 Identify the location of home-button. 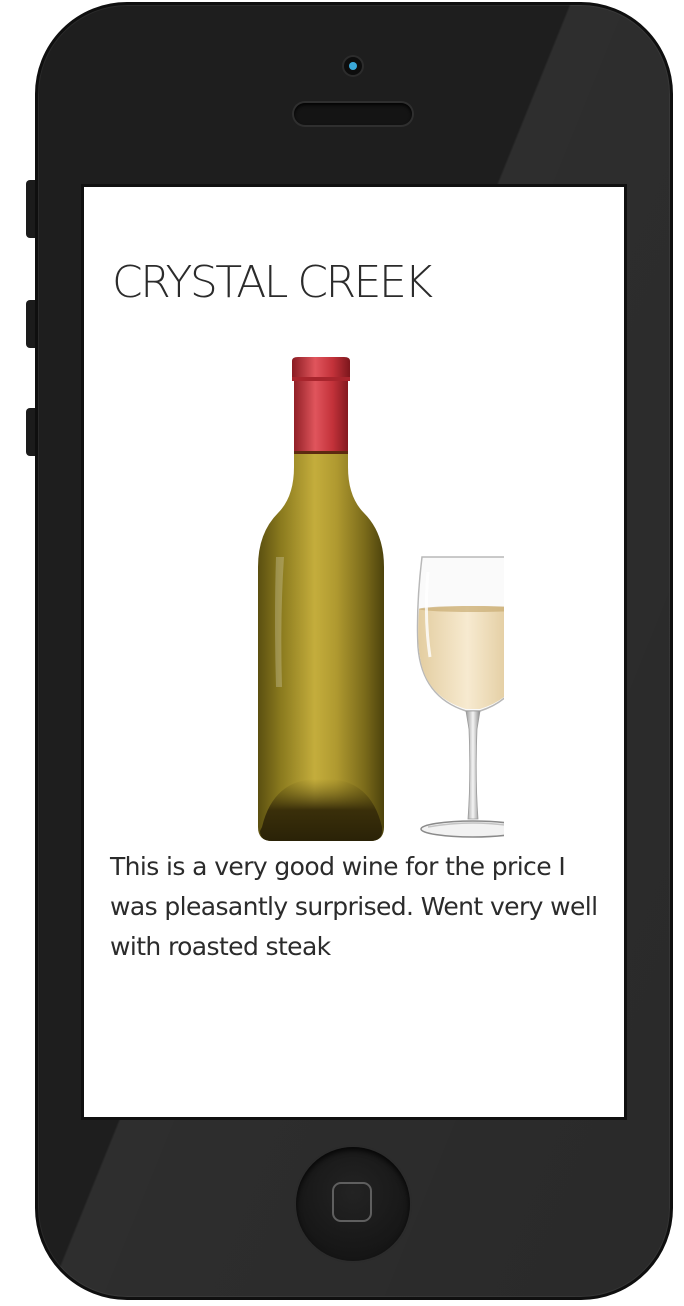
(353, 1204).